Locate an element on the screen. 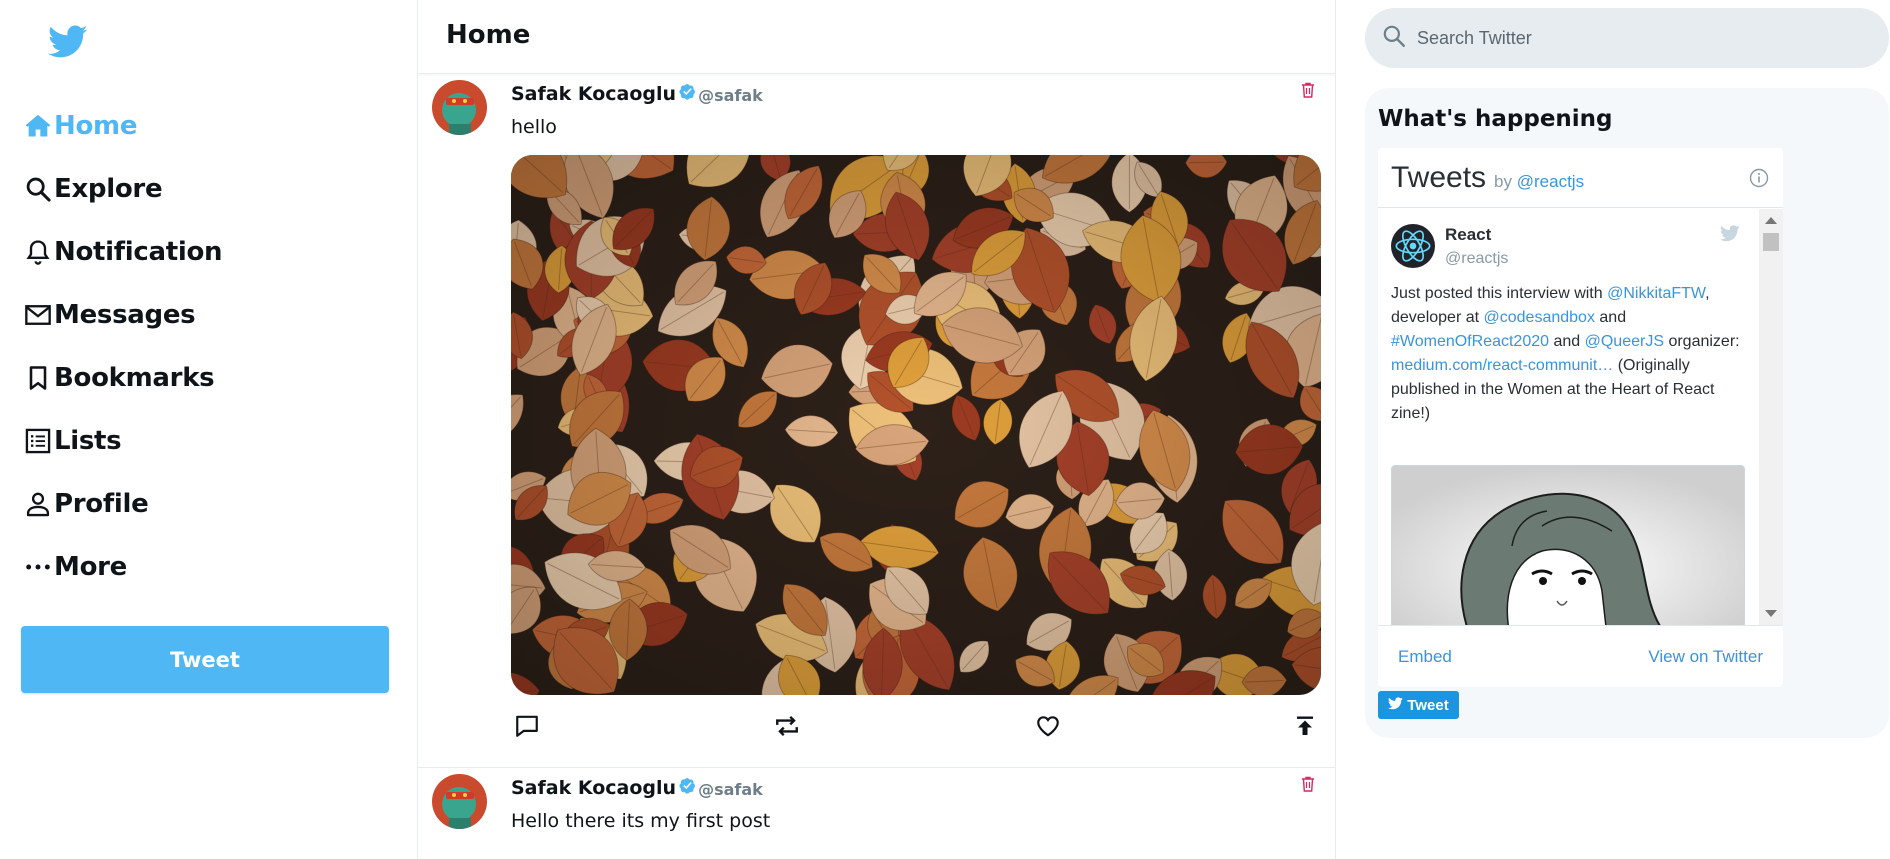  search-bar is located at coordinates (1627, 38).